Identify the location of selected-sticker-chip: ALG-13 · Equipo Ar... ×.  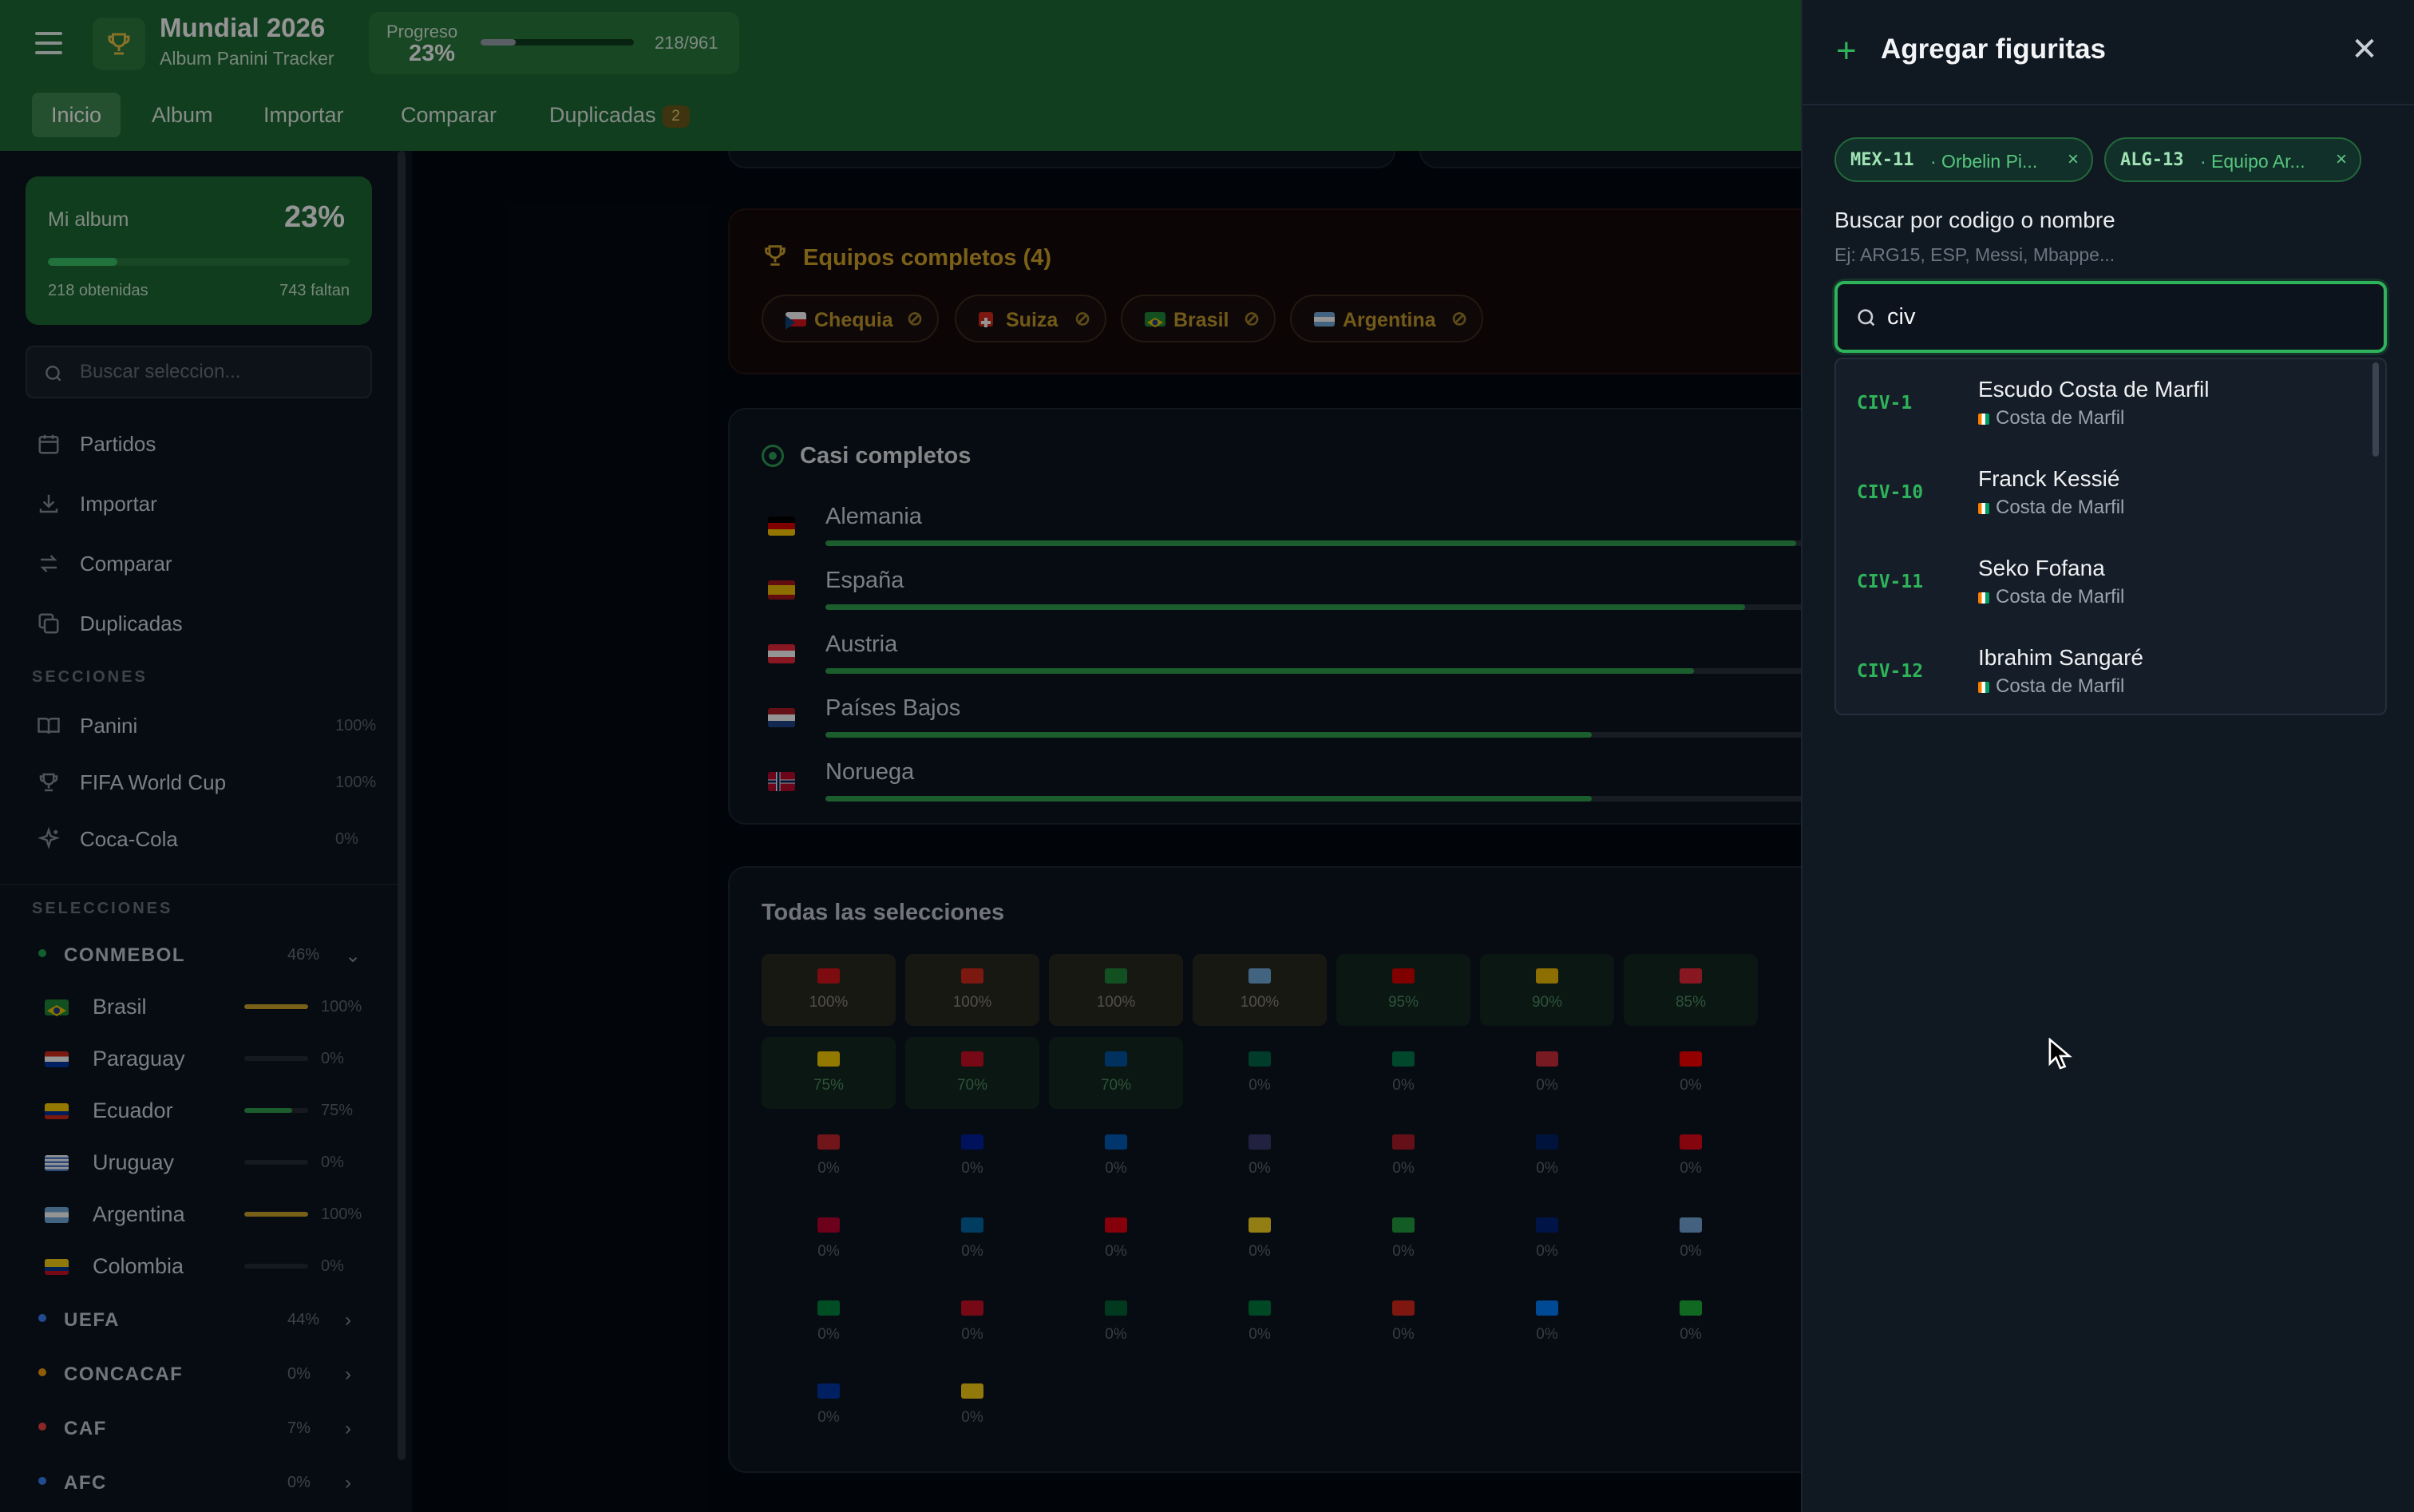
(2232, 159).